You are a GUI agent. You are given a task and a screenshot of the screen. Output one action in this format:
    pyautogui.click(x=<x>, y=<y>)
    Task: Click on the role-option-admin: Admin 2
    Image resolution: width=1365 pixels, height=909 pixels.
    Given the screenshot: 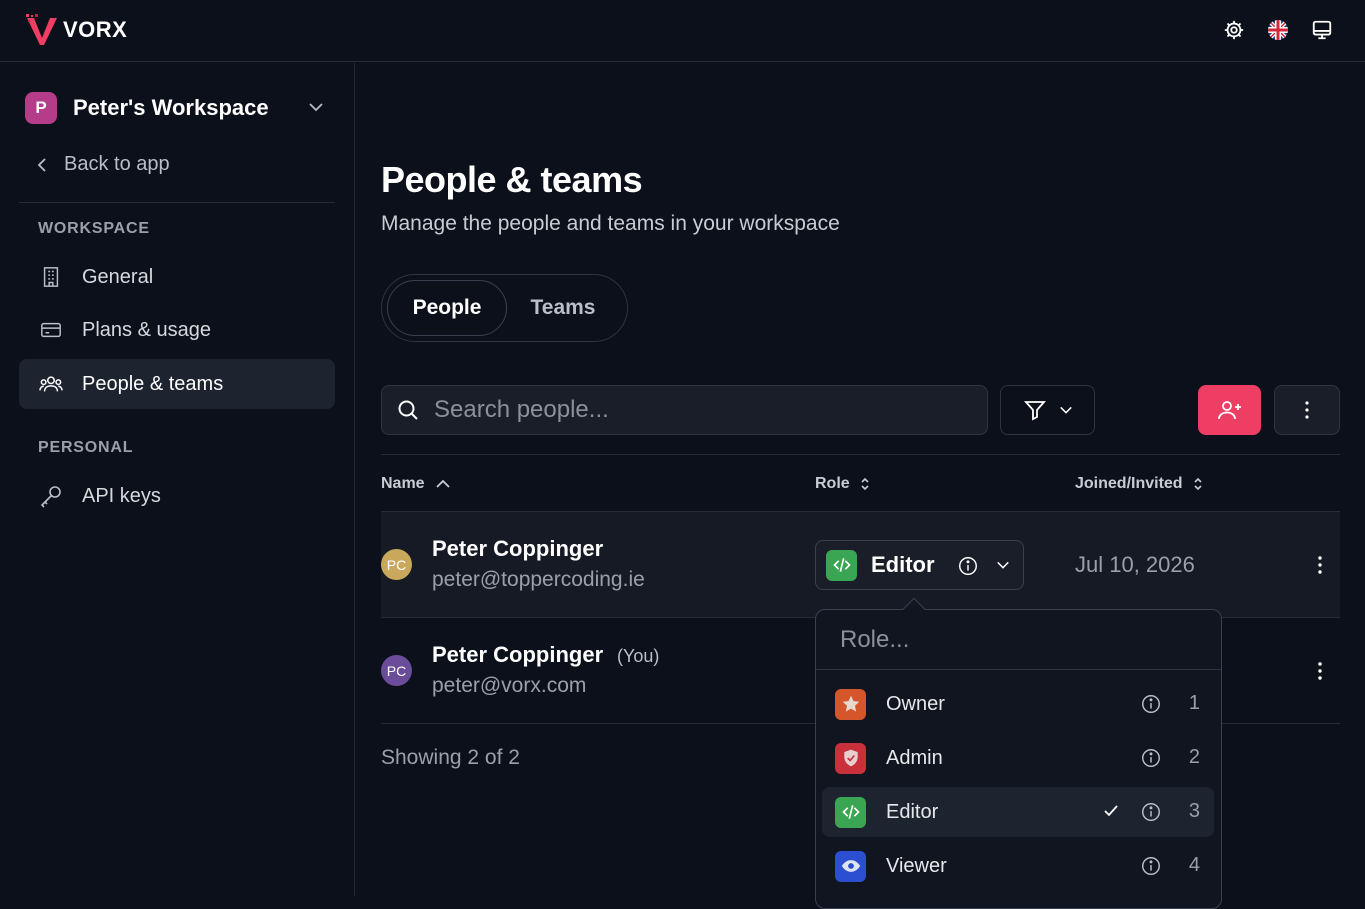 What is the action you would take?
    pyautogui.click(x=1018, y=758)
    